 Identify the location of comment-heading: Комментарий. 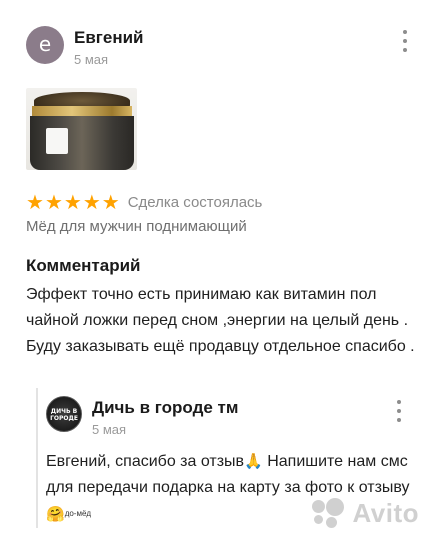
(83, 265).